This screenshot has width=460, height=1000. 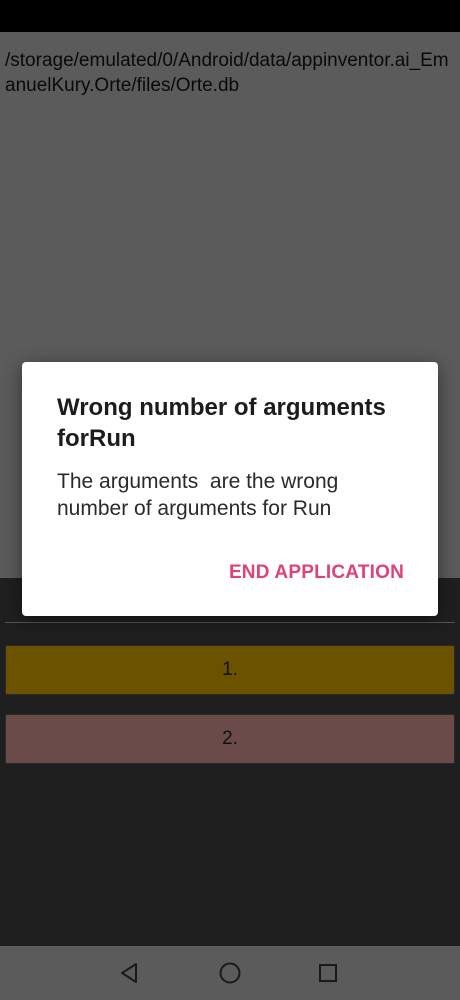 What do you see at coordinates (221, 423) in the screenshot?
I see `dialog-title: Wrong number of arguments forRun` at bounding box center [221, 423].